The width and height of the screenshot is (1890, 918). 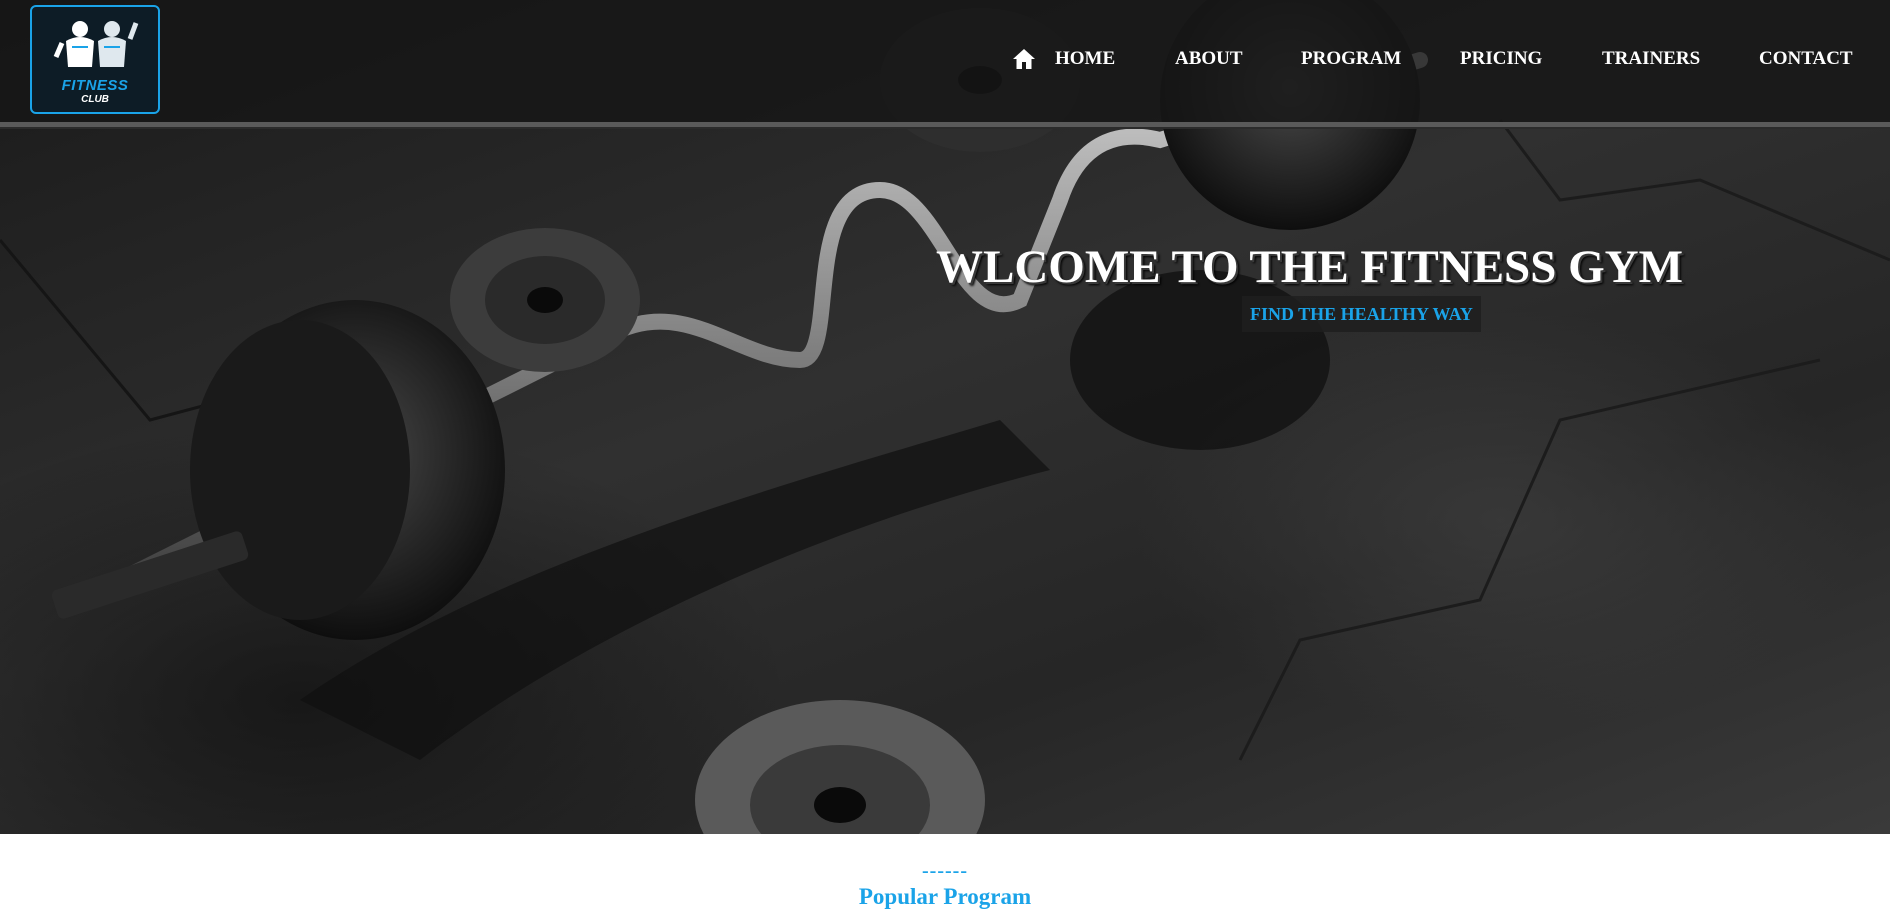 I want to click on nav-home: HOME, so click(x=1085, y=59).